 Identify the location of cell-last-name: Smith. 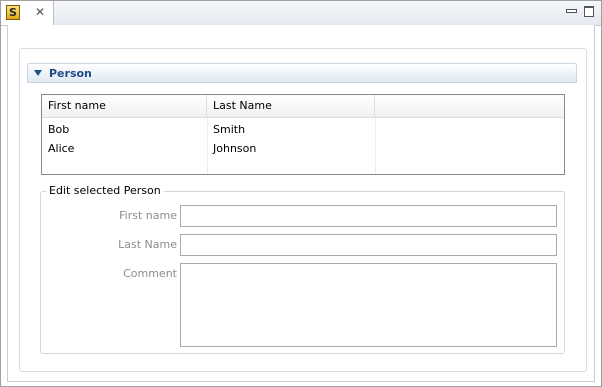
(229, 129).